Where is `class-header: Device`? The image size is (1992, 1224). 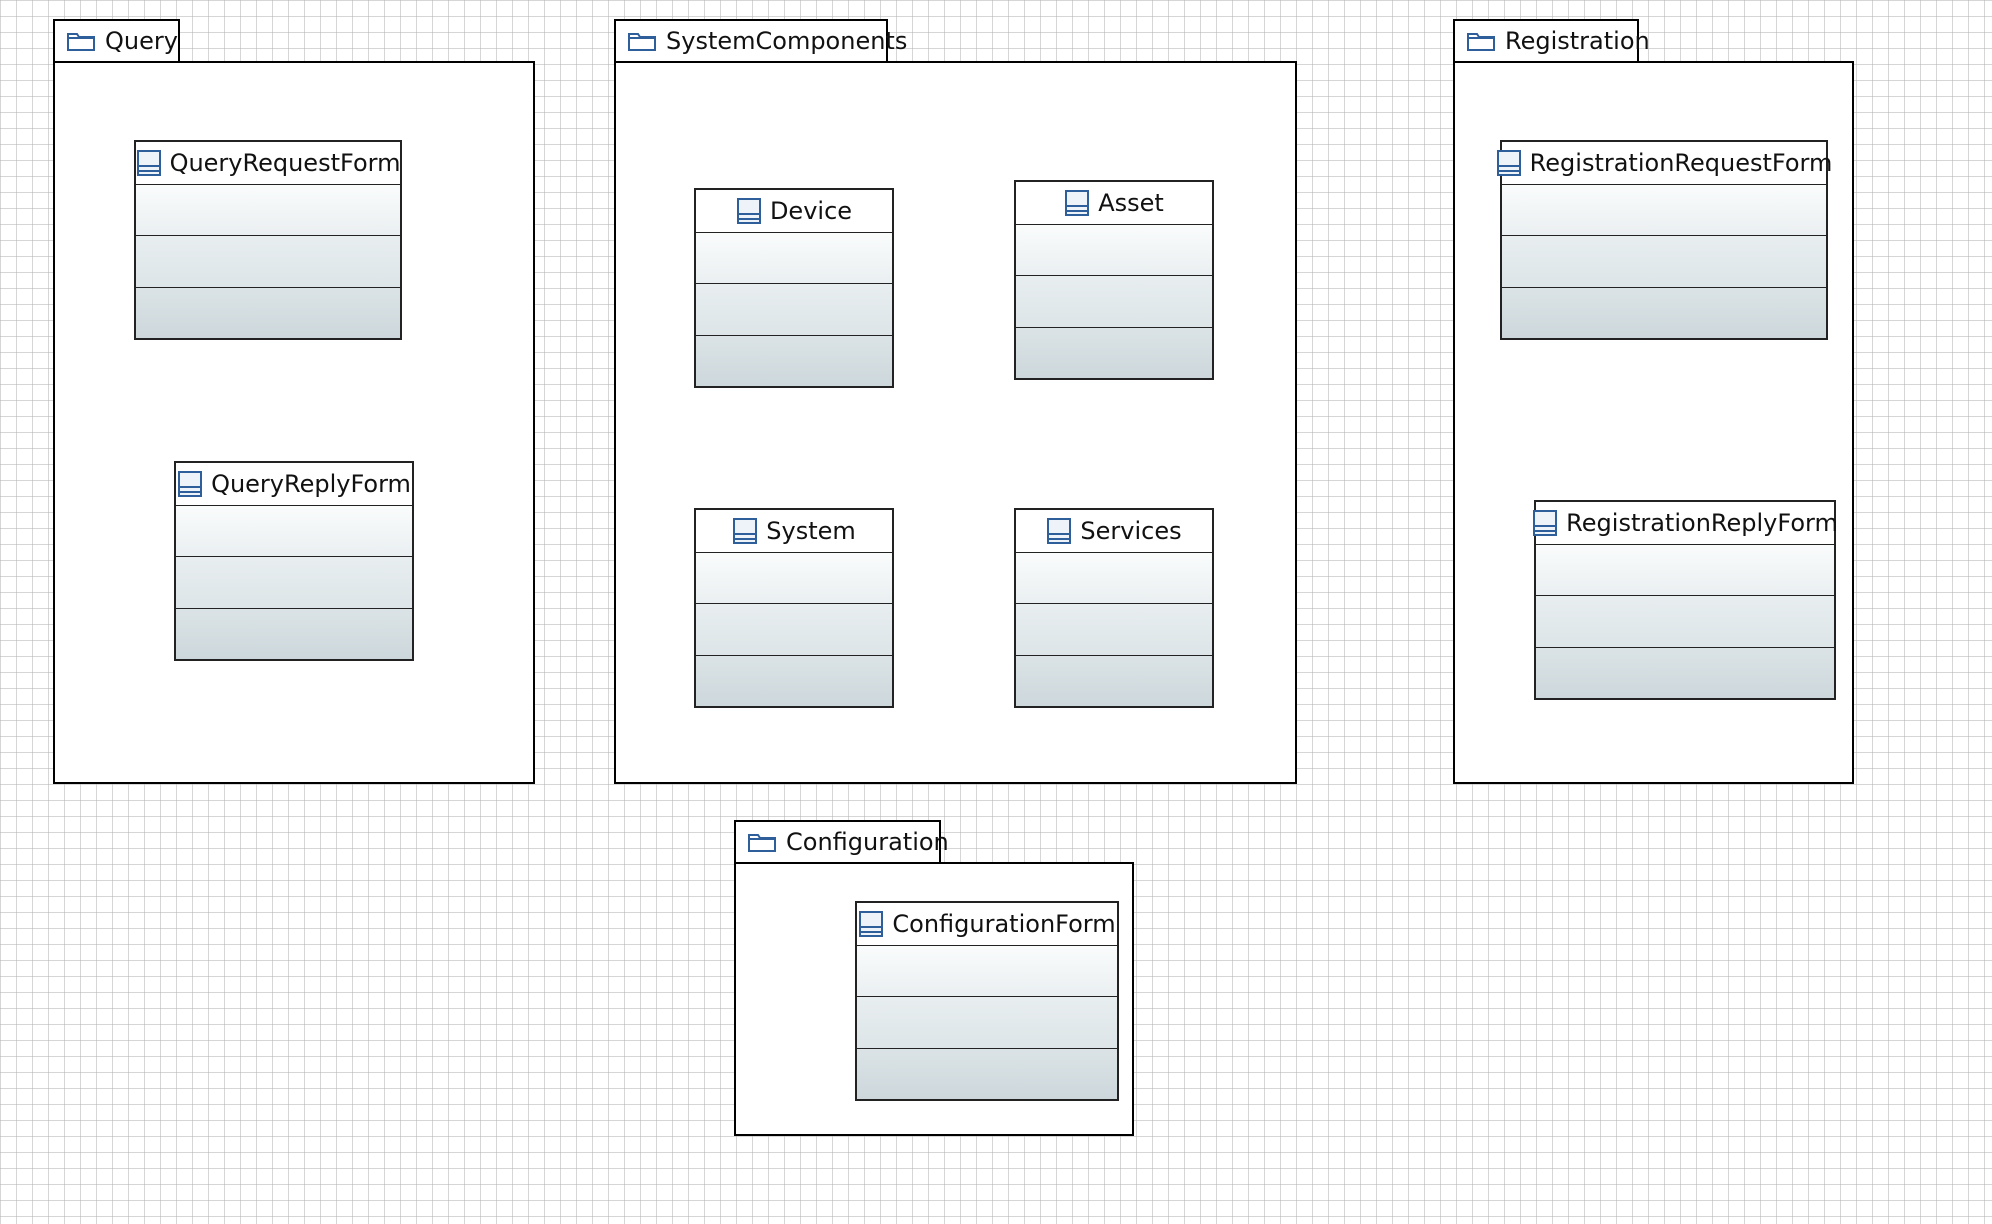 class-header: Device is located at coordinates (794, 211).